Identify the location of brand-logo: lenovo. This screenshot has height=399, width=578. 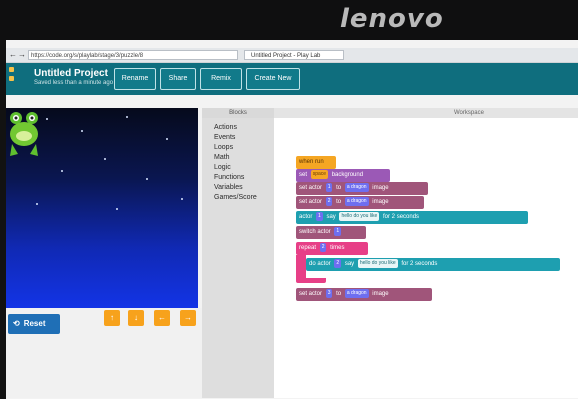
(392, 19).